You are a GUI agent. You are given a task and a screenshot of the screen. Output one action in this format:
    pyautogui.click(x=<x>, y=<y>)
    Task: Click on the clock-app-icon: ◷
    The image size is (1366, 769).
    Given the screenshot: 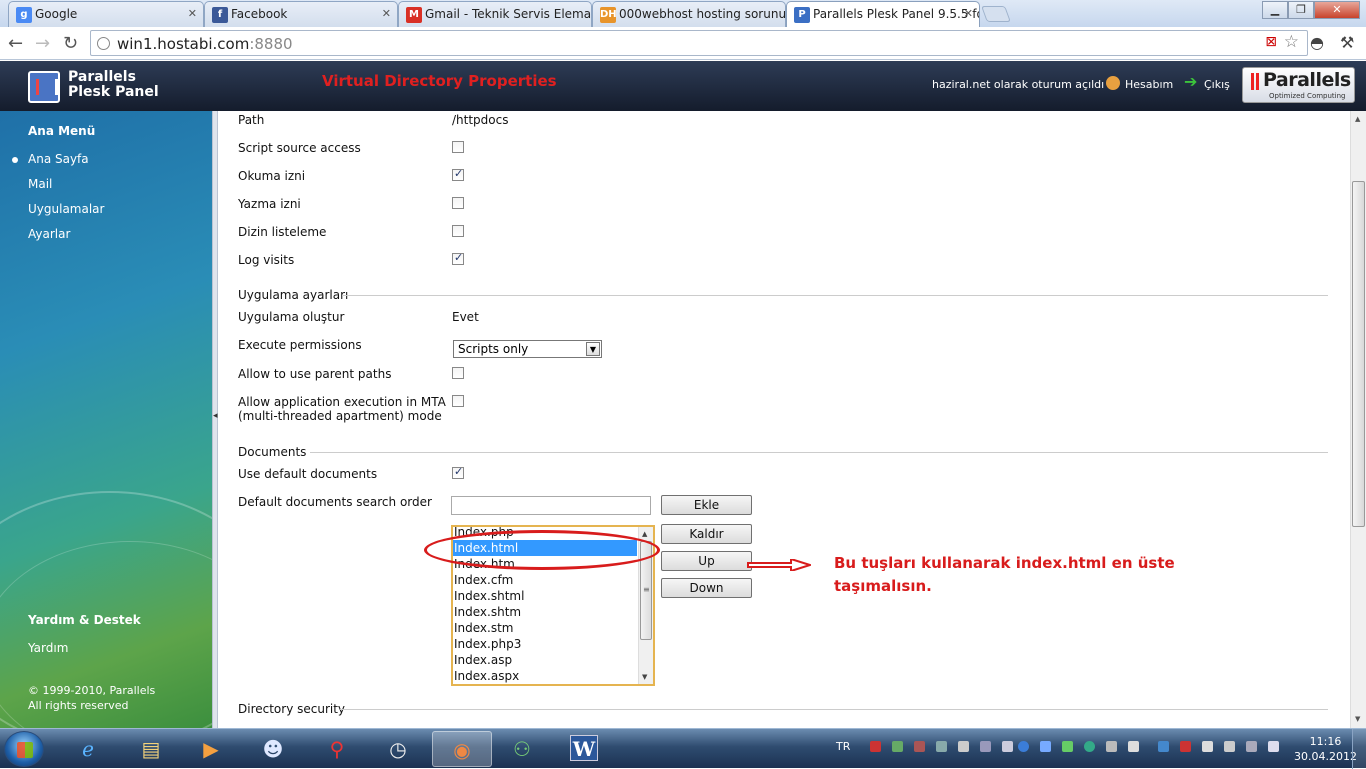 What is the action you would take?
    pyautogui.click(x=398, y=749)
    